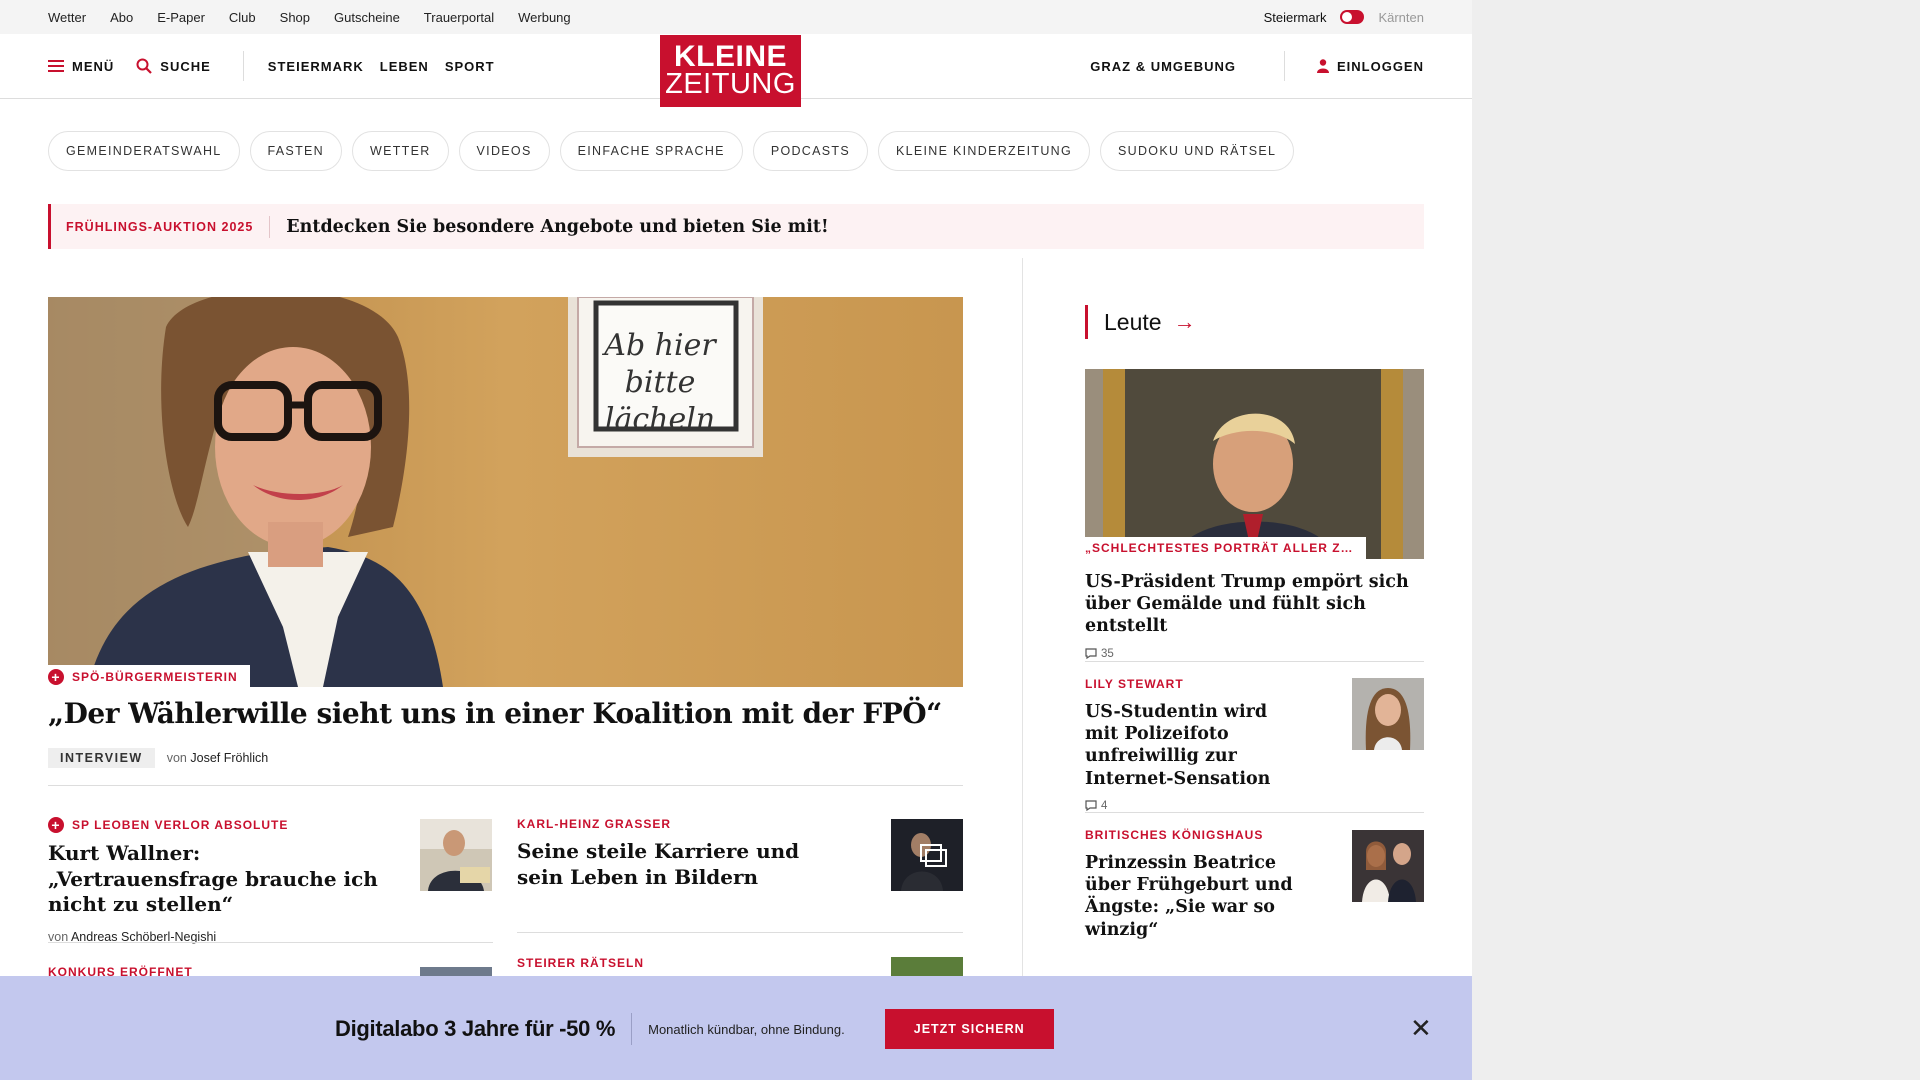  Describe the element at coordinates (1401, 17) in the screenshot. I see `region-kaernten: Kärnten` at that location.